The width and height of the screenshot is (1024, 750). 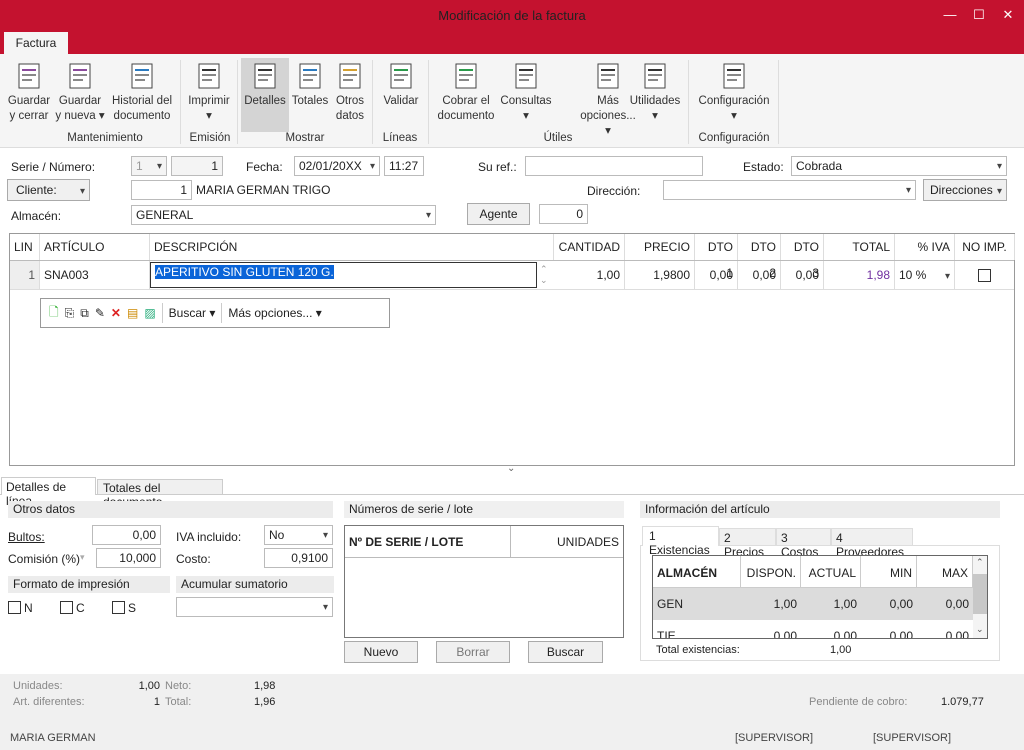 I want to click on column-header: TOTAL, so click(x=859, y=247).